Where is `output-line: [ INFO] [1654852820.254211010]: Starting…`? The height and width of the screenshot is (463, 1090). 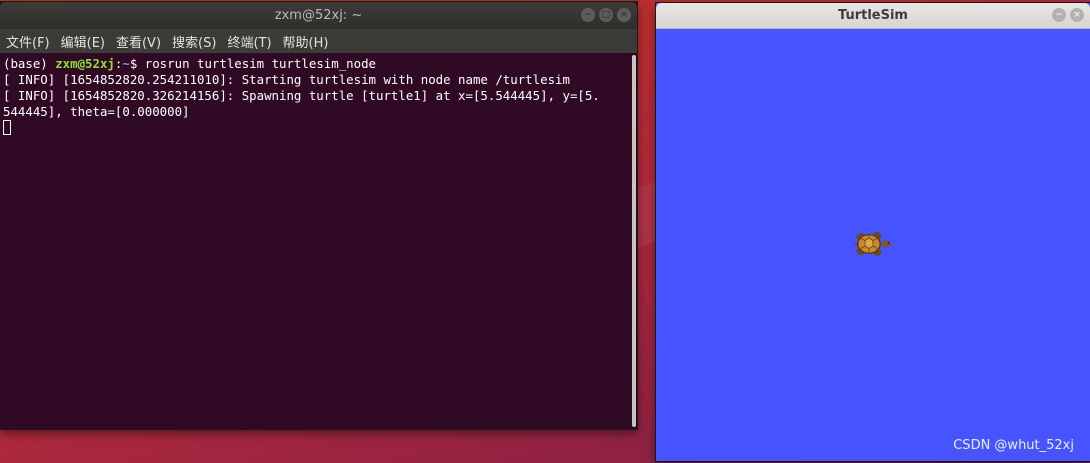
output-line: [ INFO] [1654852820.254211010]: Starting… is located at coordinates (286, 79).